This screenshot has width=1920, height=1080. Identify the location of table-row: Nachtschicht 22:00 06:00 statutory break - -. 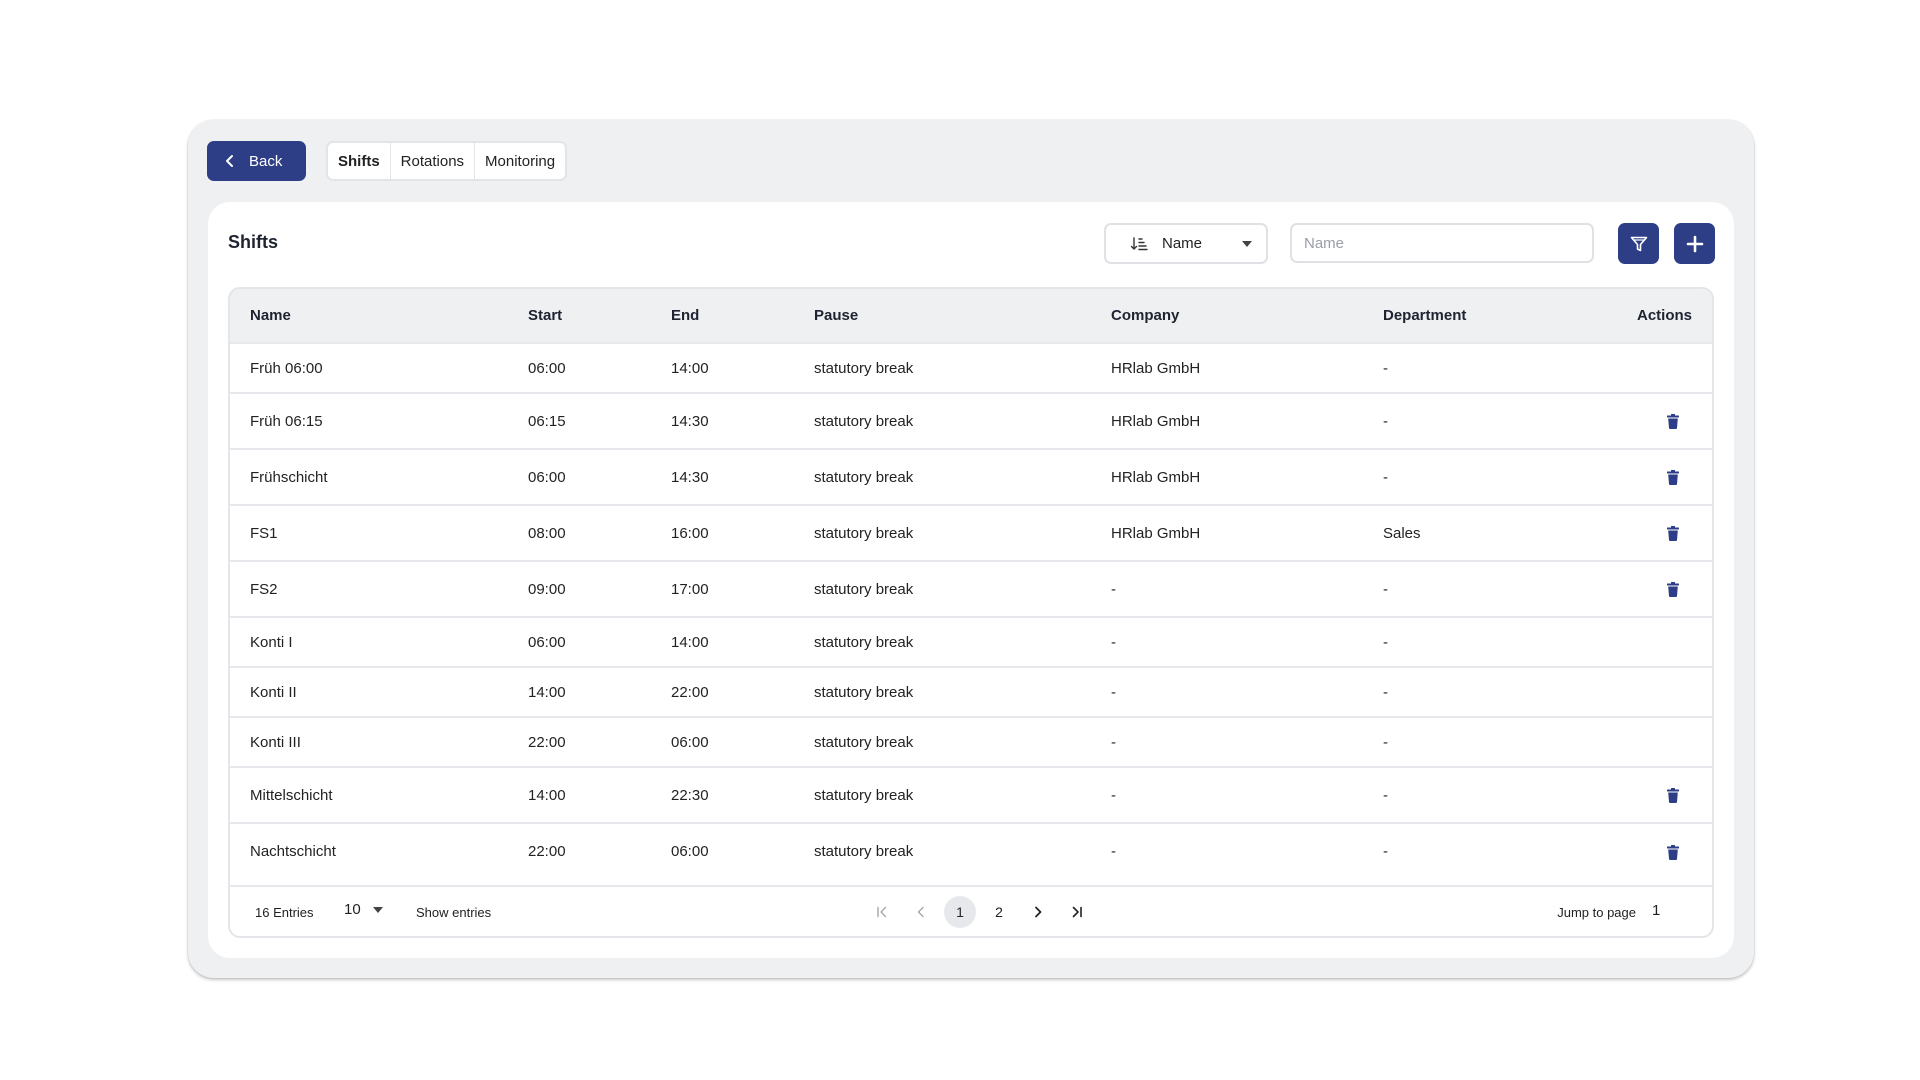
(971, 850).